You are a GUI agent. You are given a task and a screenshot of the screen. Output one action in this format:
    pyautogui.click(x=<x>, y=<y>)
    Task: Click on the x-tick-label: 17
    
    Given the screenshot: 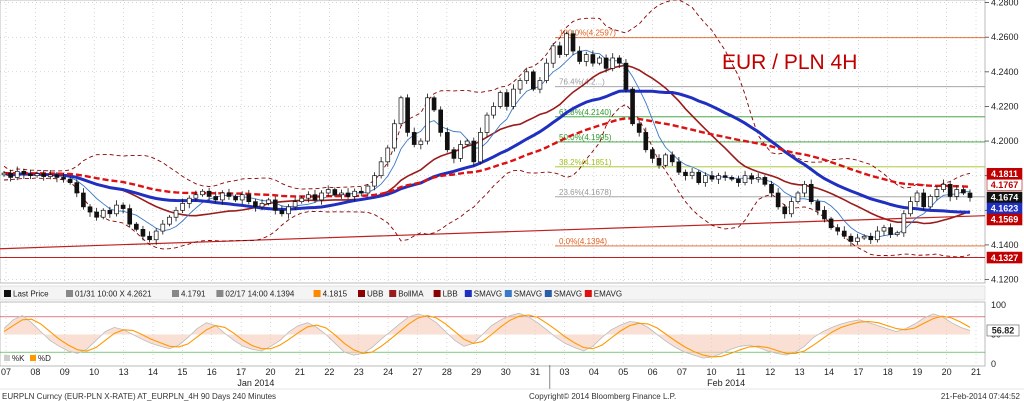 What is the action you would take?
    pyautogui.click(x=241, y=372)
    